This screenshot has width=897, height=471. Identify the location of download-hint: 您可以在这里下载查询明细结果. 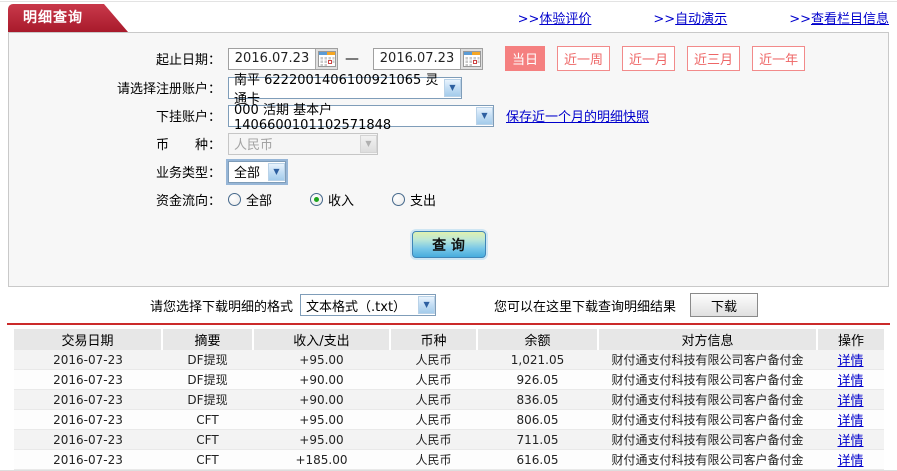
(585, 307).